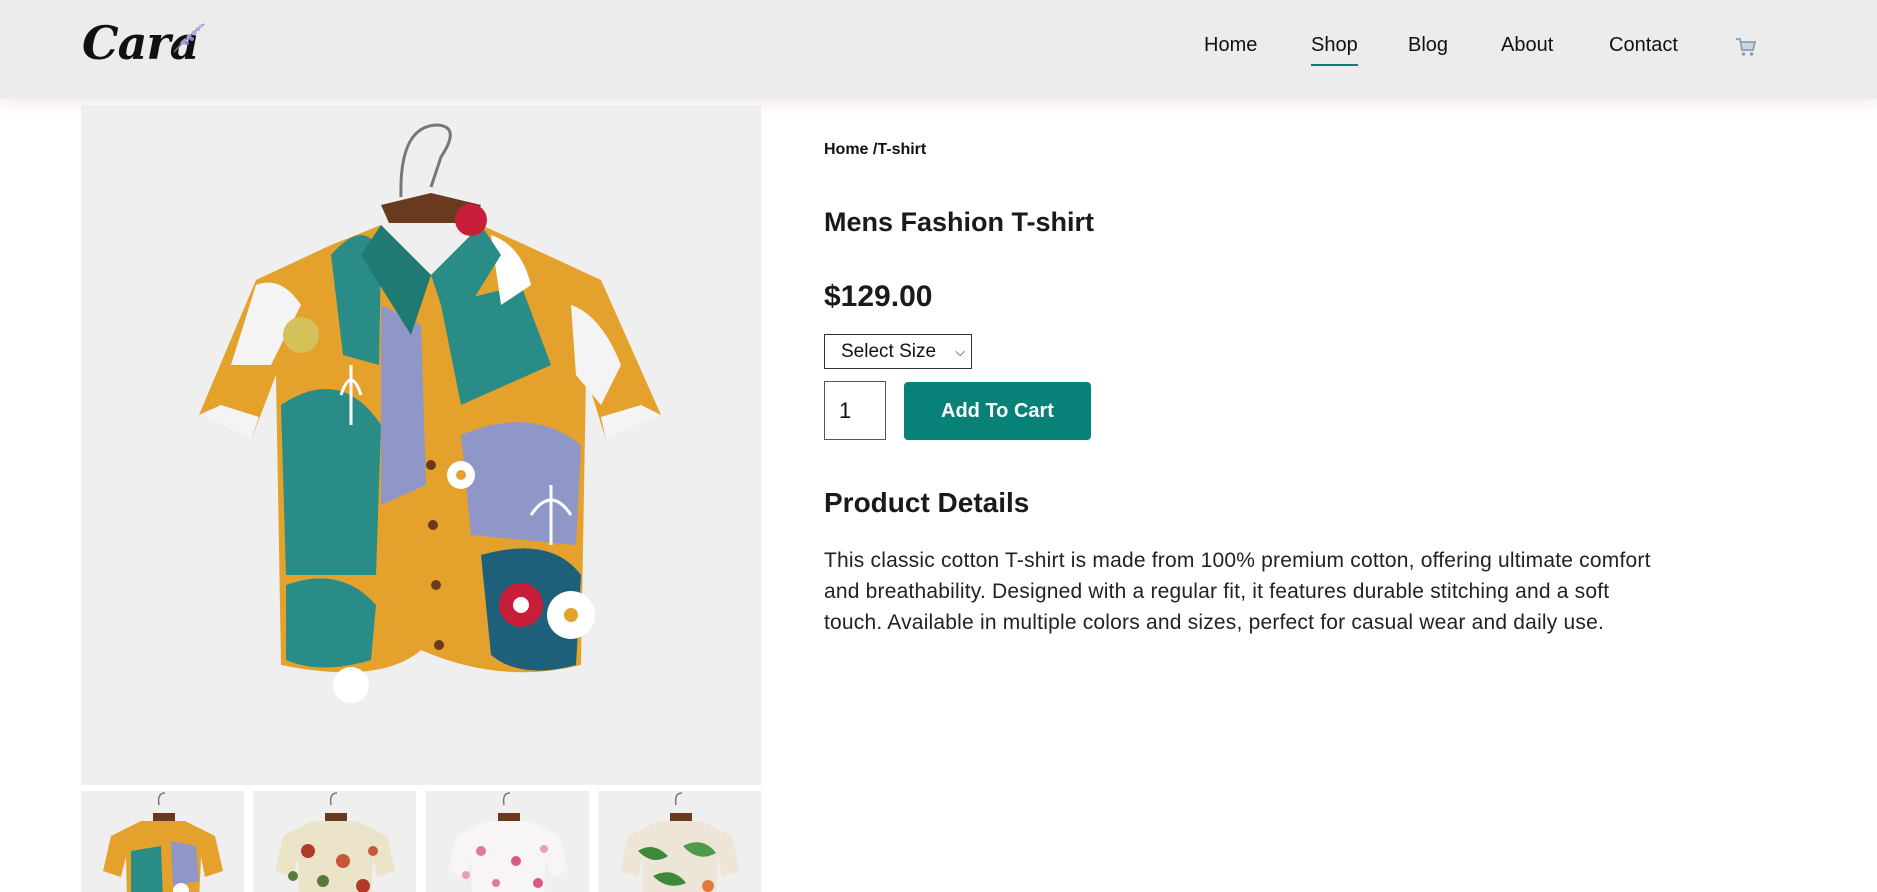 The width and height of the screenshot is (1877, 892). I want to click on nav-item-blog: Blog, so click(1428, 45).